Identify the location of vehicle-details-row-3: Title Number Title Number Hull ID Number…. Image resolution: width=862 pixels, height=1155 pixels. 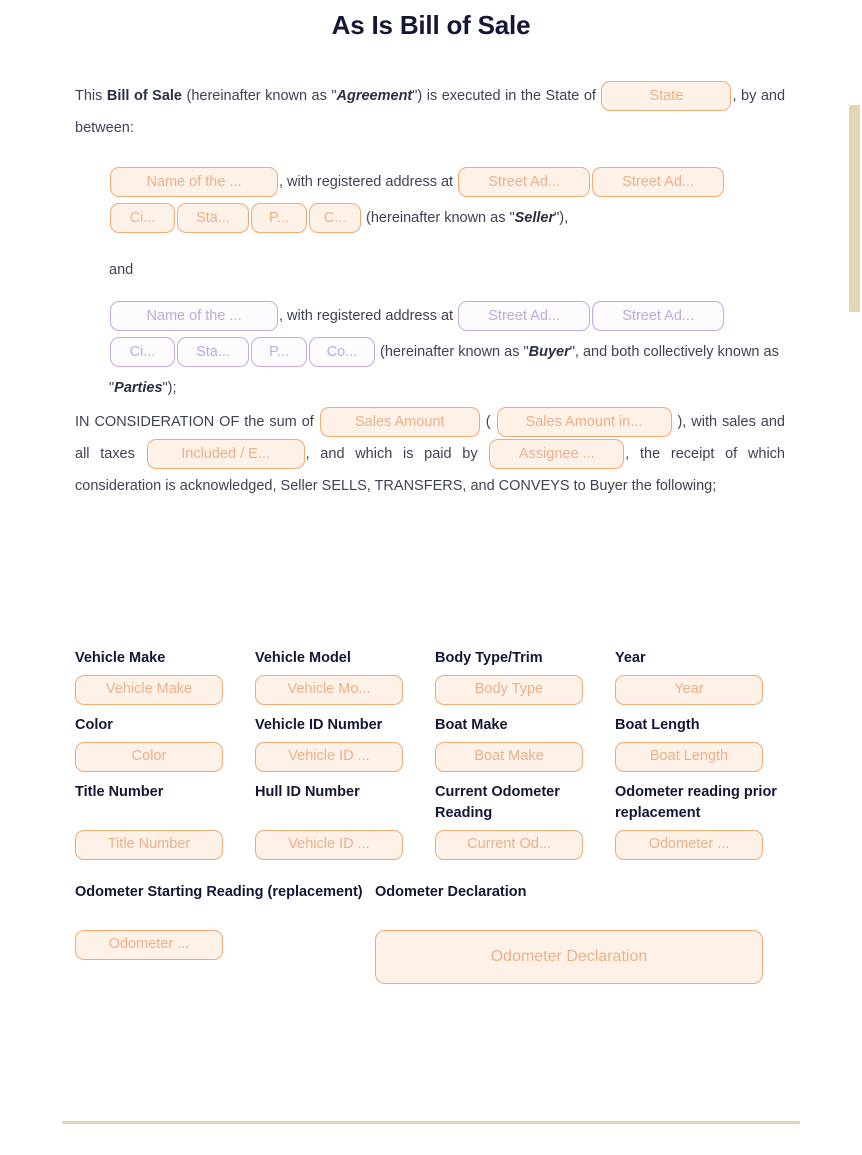
(435, 821).